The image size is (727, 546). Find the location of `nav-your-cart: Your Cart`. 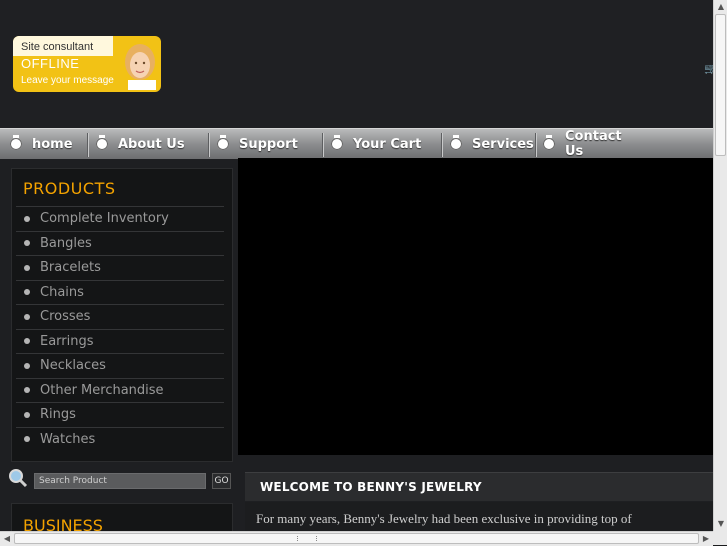

nav-your-cart: Your Cart is located at coordinates (376, 144).